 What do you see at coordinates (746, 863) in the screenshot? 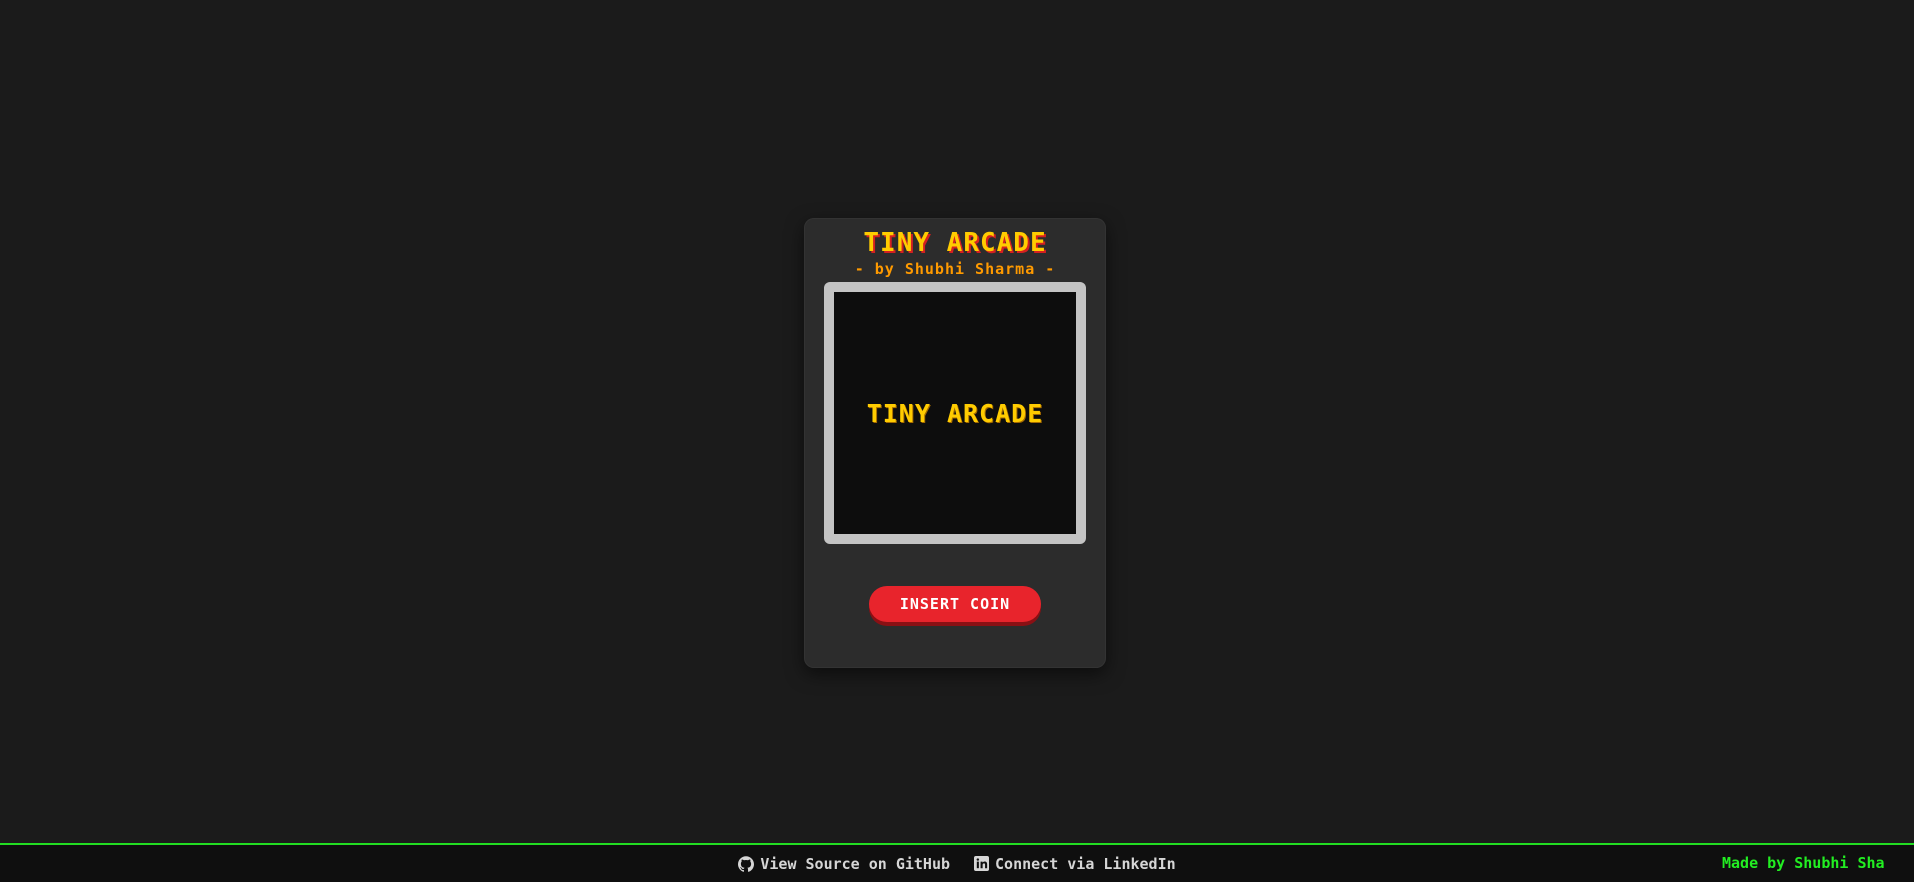
I see `github-icon` at bounding box center [746, 863].